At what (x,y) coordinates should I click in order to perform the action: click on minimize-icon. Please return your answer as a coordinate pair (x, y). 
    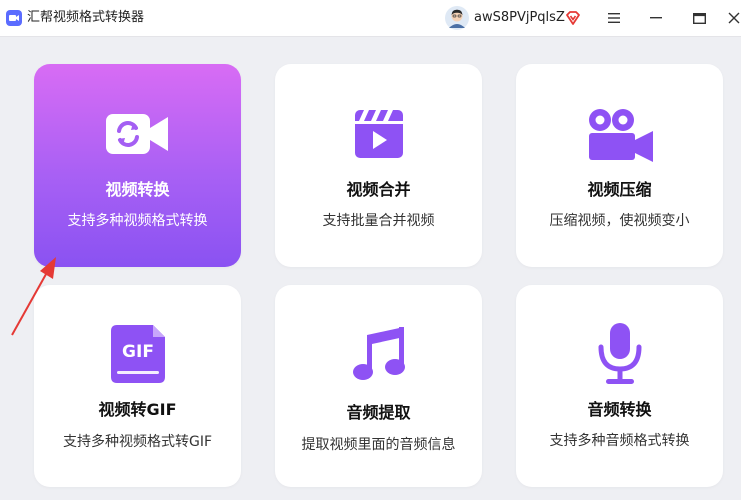
    Looking at the image, I should click on (656, 18).